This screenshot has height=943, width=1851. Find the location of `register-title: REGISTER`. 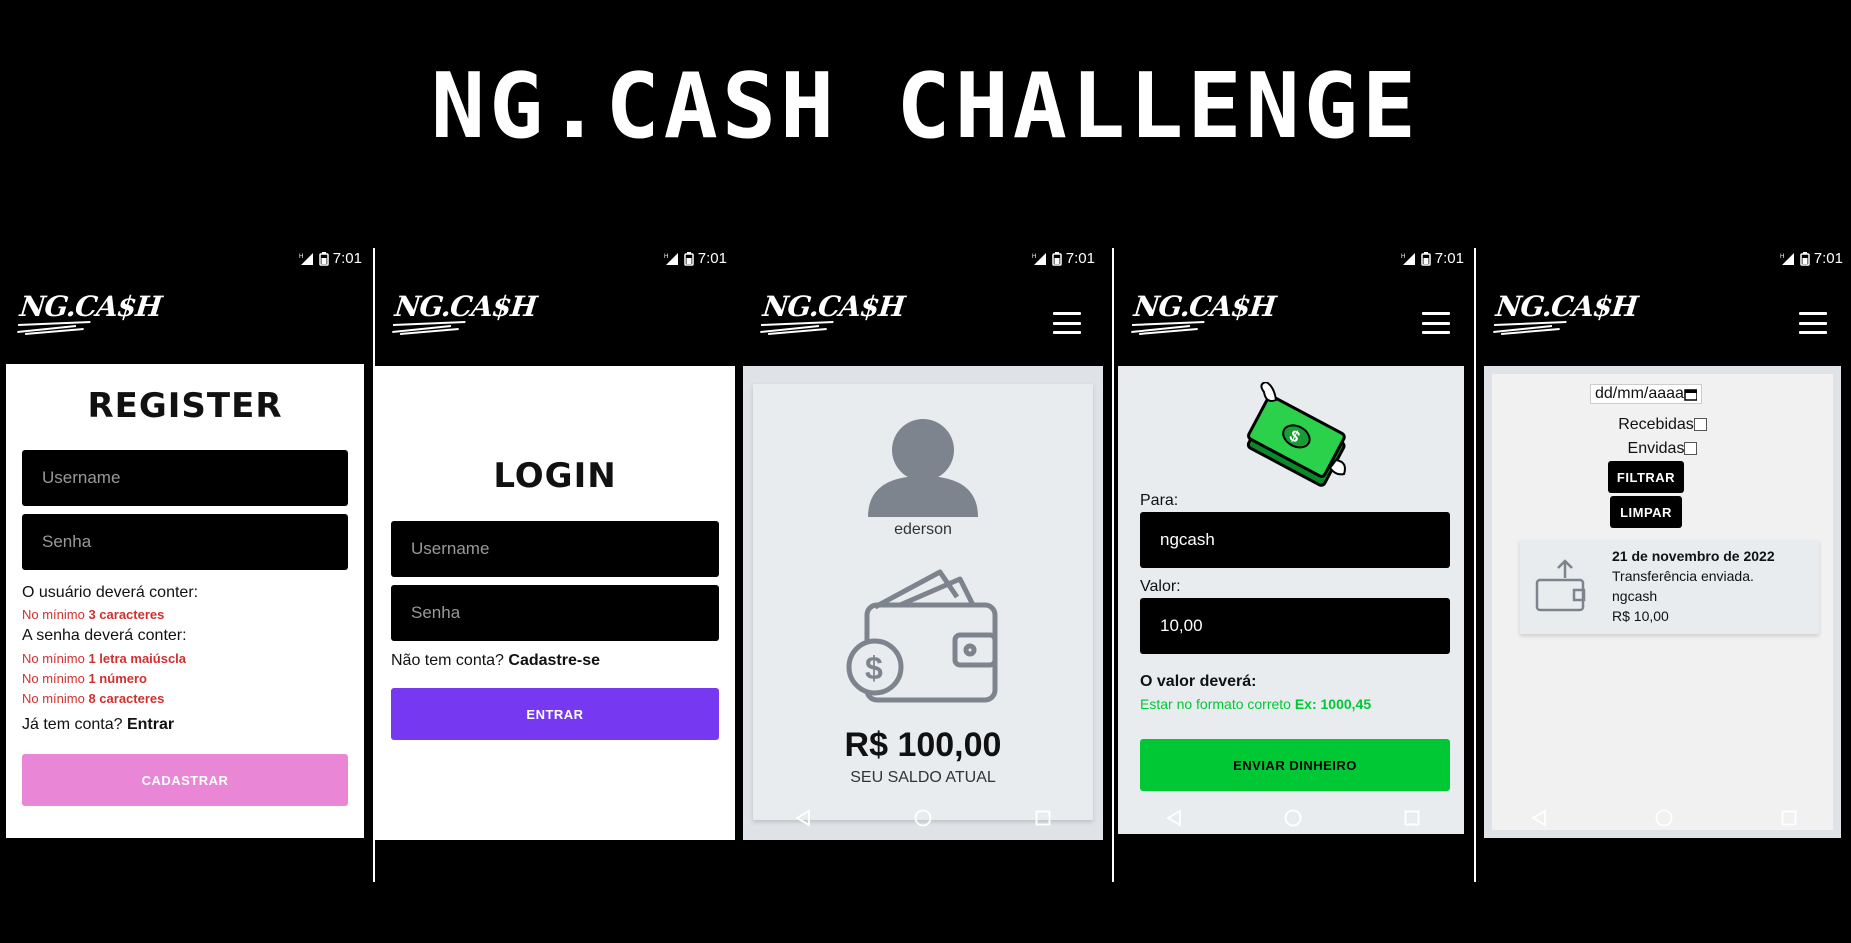

register-title: REGISTER is located at coordinates (185, 406).